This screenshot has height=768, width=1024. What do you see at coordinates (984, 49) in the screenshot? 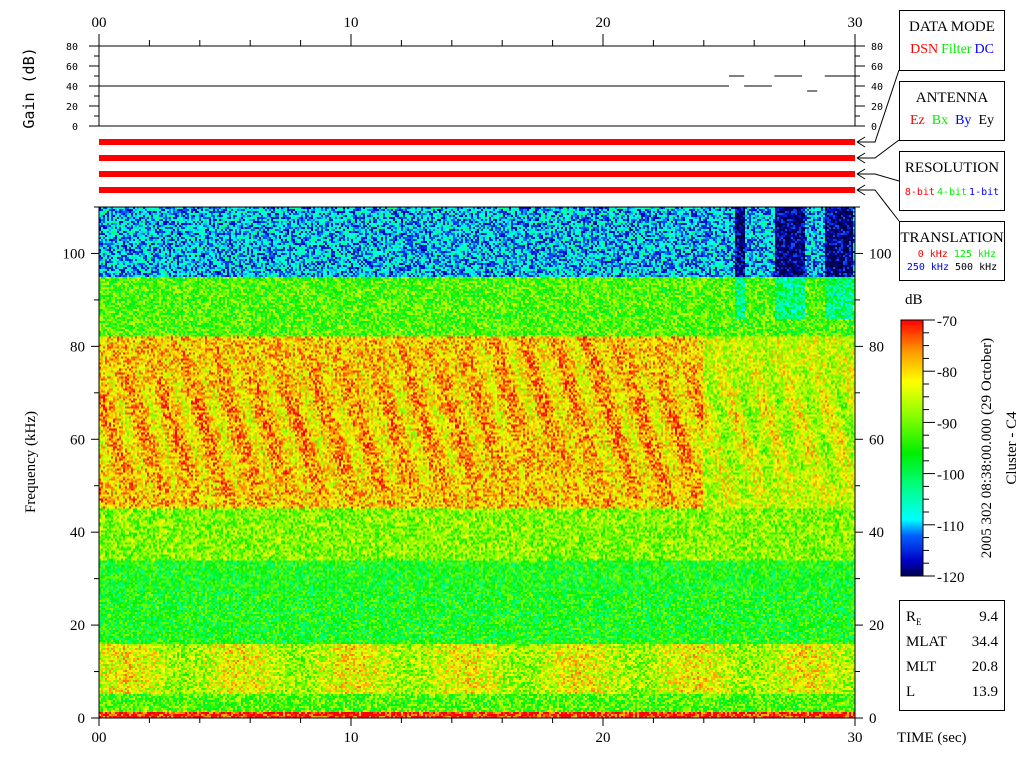
I see `legend-dc: DC` at bounding box center [984, 49].